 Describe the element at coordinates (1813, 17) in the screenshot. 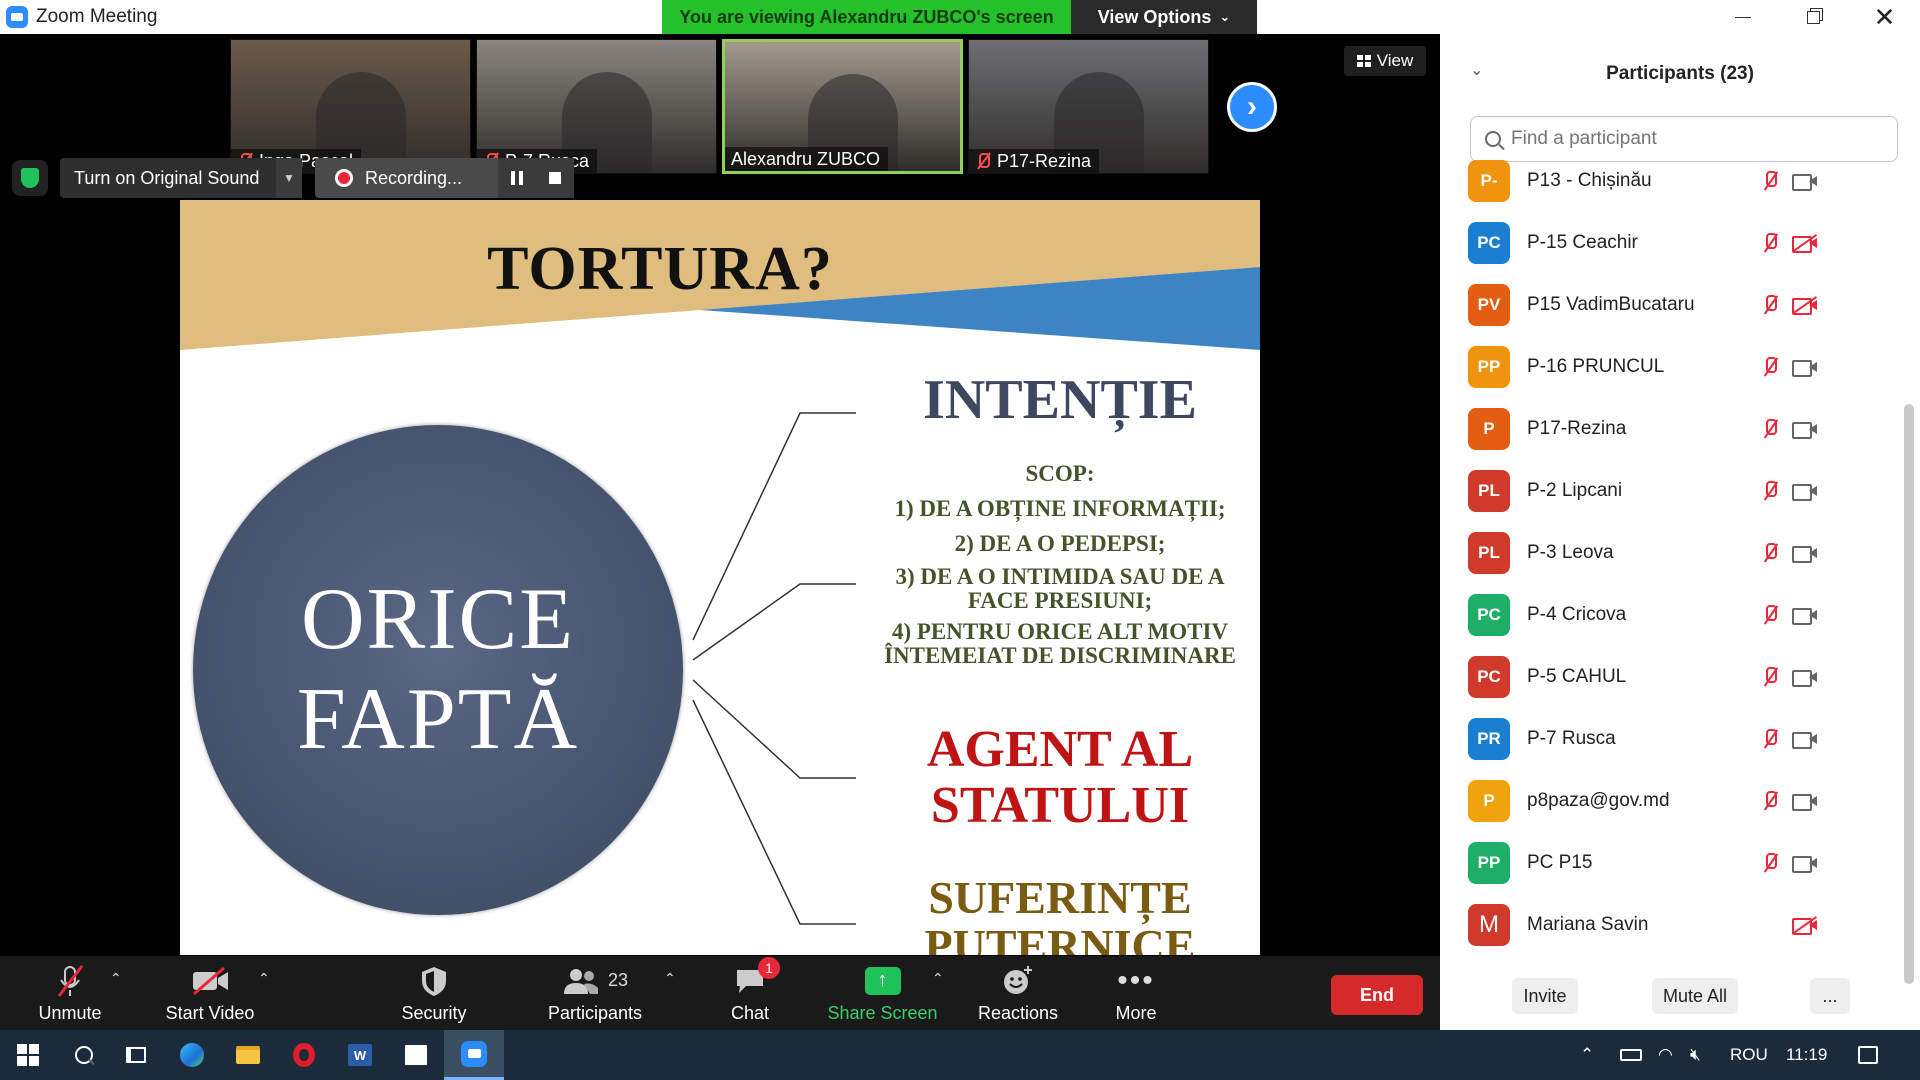

I see `restore-button` at that location.